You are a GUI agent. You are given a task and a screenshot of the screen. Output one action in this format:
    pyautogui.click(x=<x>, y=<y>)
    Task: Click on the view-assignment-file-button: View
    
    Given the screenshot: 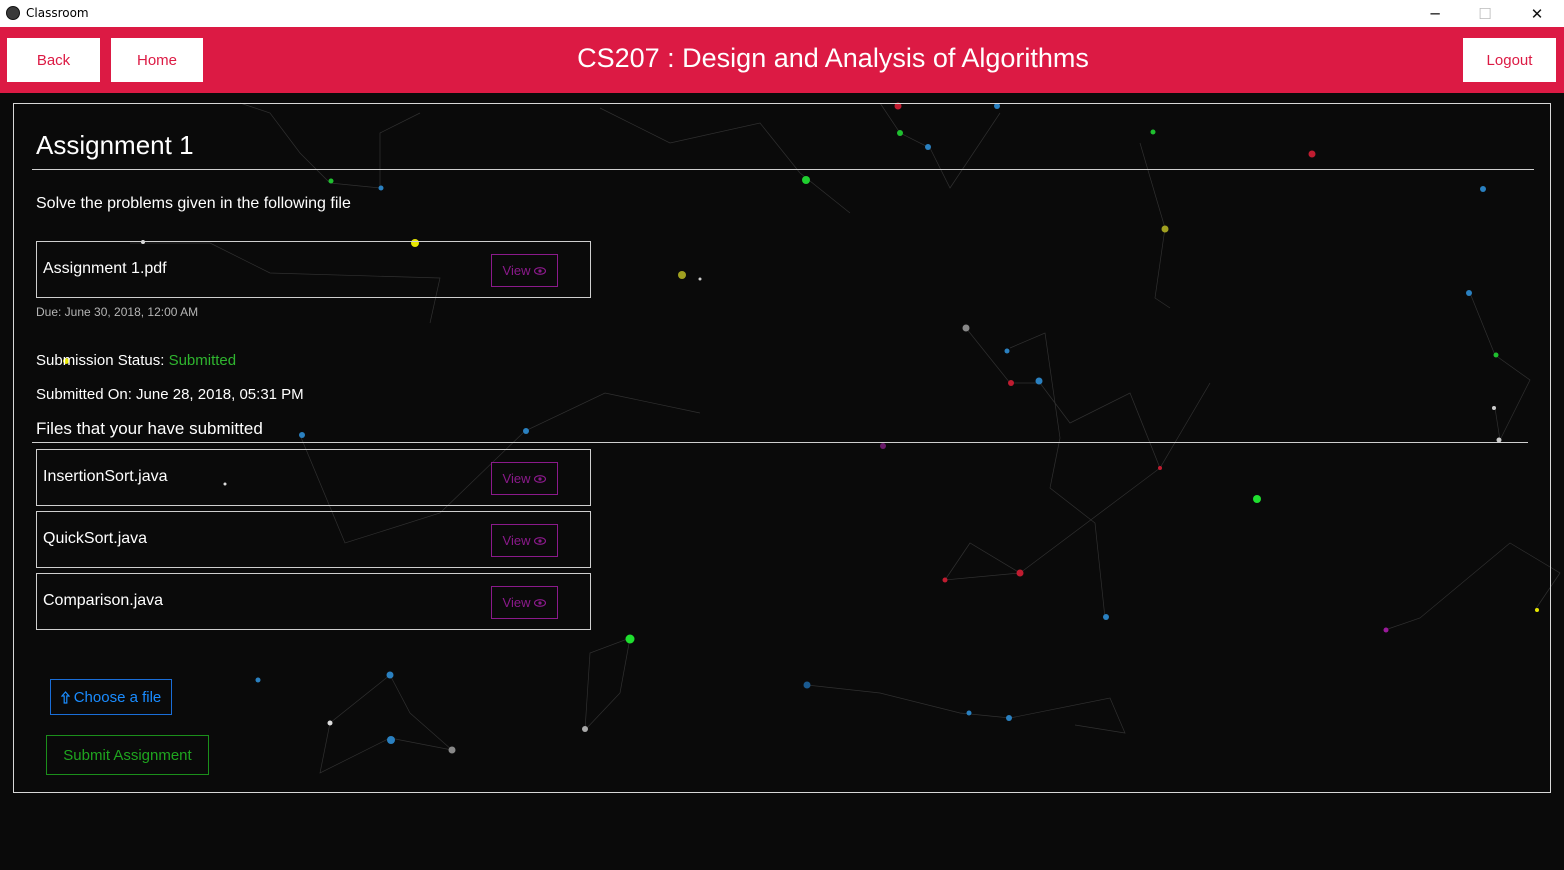 What is the action you would take?
    pyautogui.click(x=524, y=270)
    